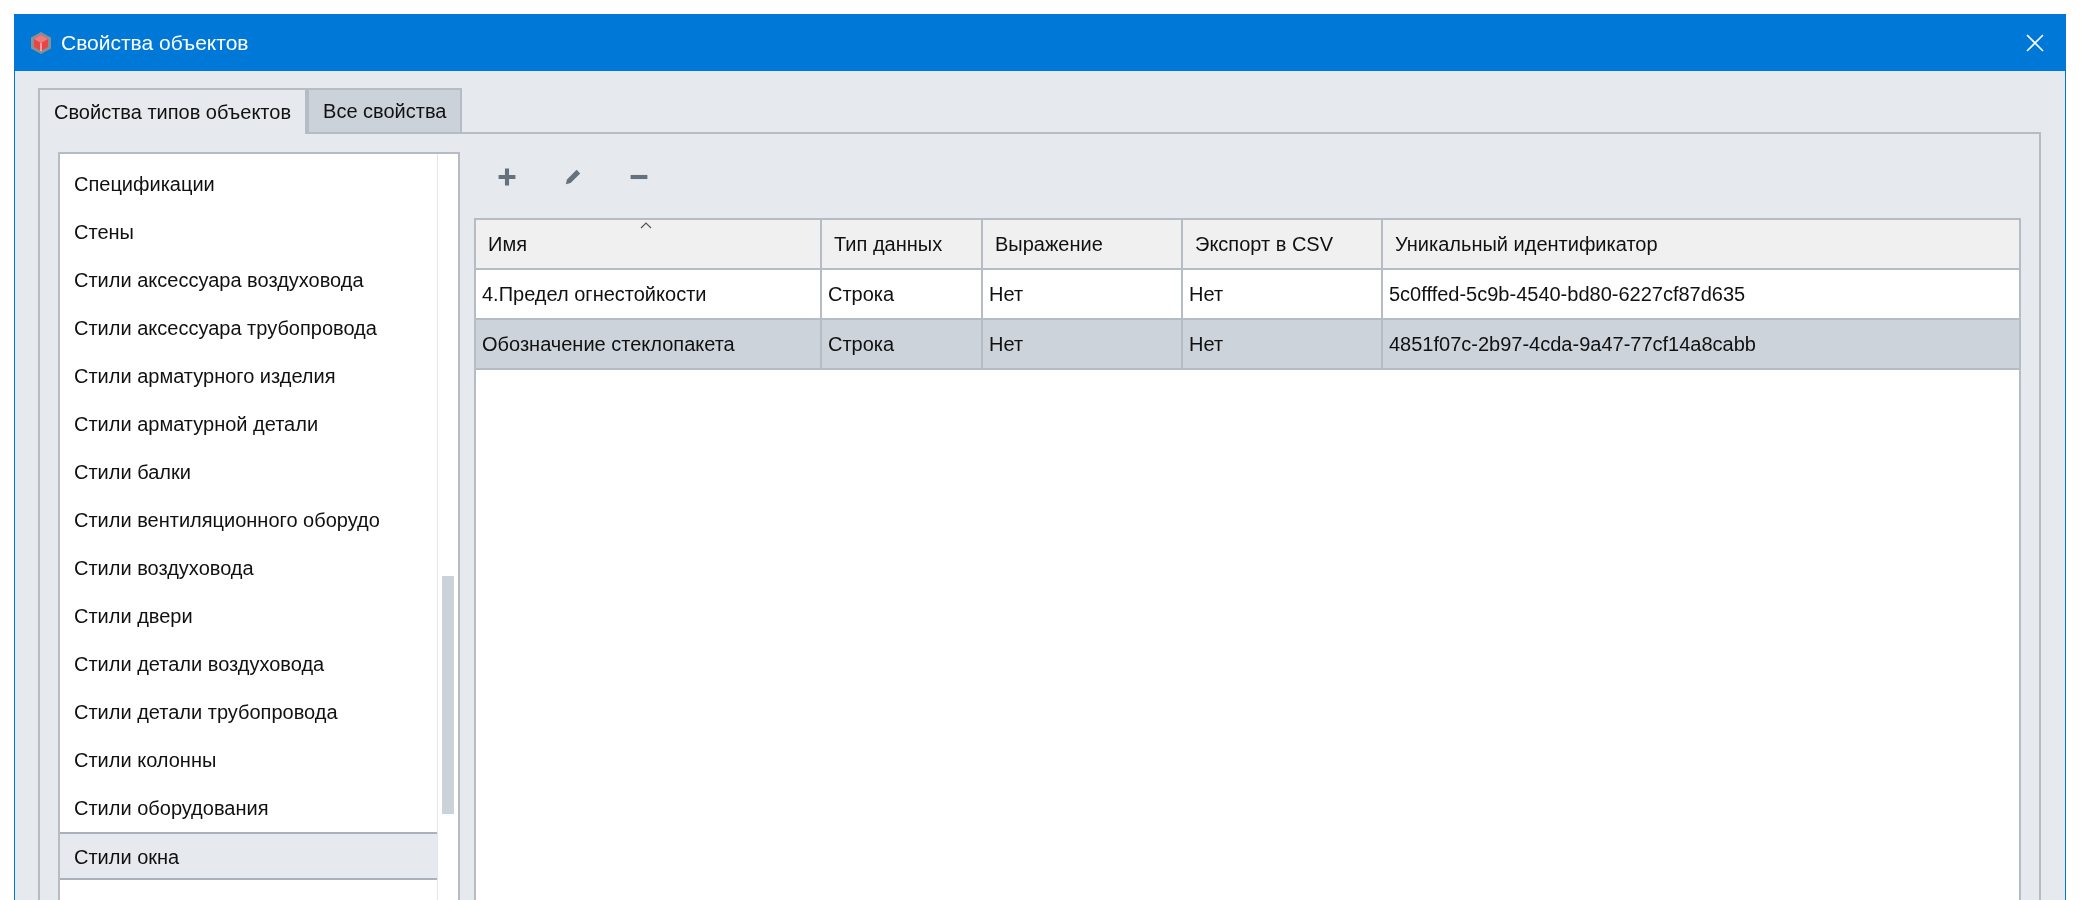  I want to click on list-item: Стили воздуховода, so click(248, 568).